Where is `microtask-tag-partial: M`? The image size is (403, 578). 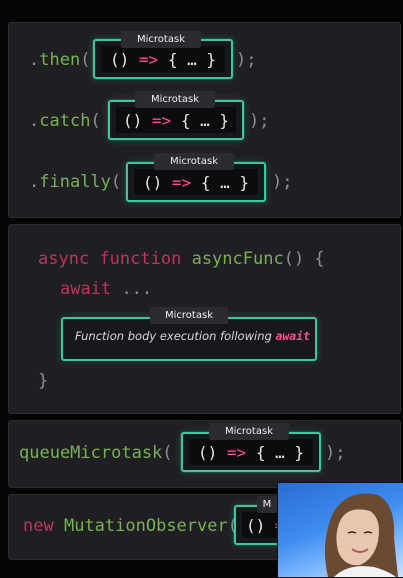
microtask-tag-partial: M is located at coordinates (267, 504).